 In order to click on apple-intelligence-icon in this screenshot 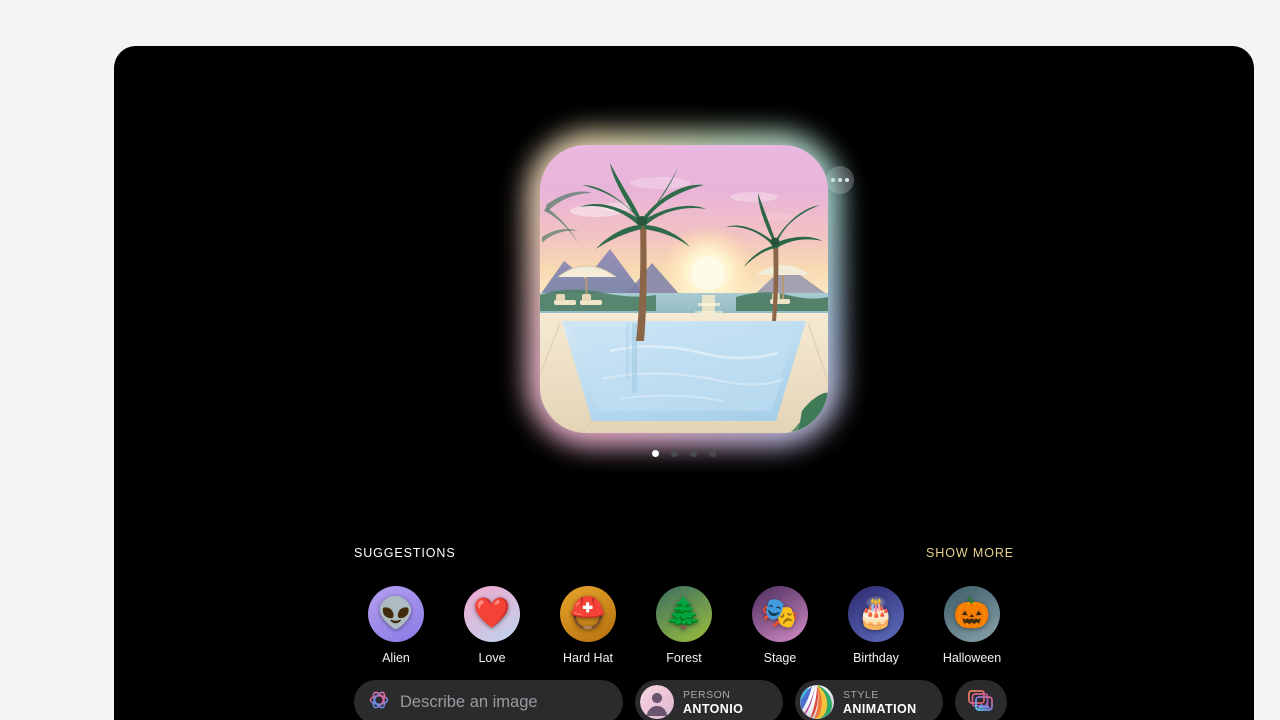, I will do `click(379, 702)`.